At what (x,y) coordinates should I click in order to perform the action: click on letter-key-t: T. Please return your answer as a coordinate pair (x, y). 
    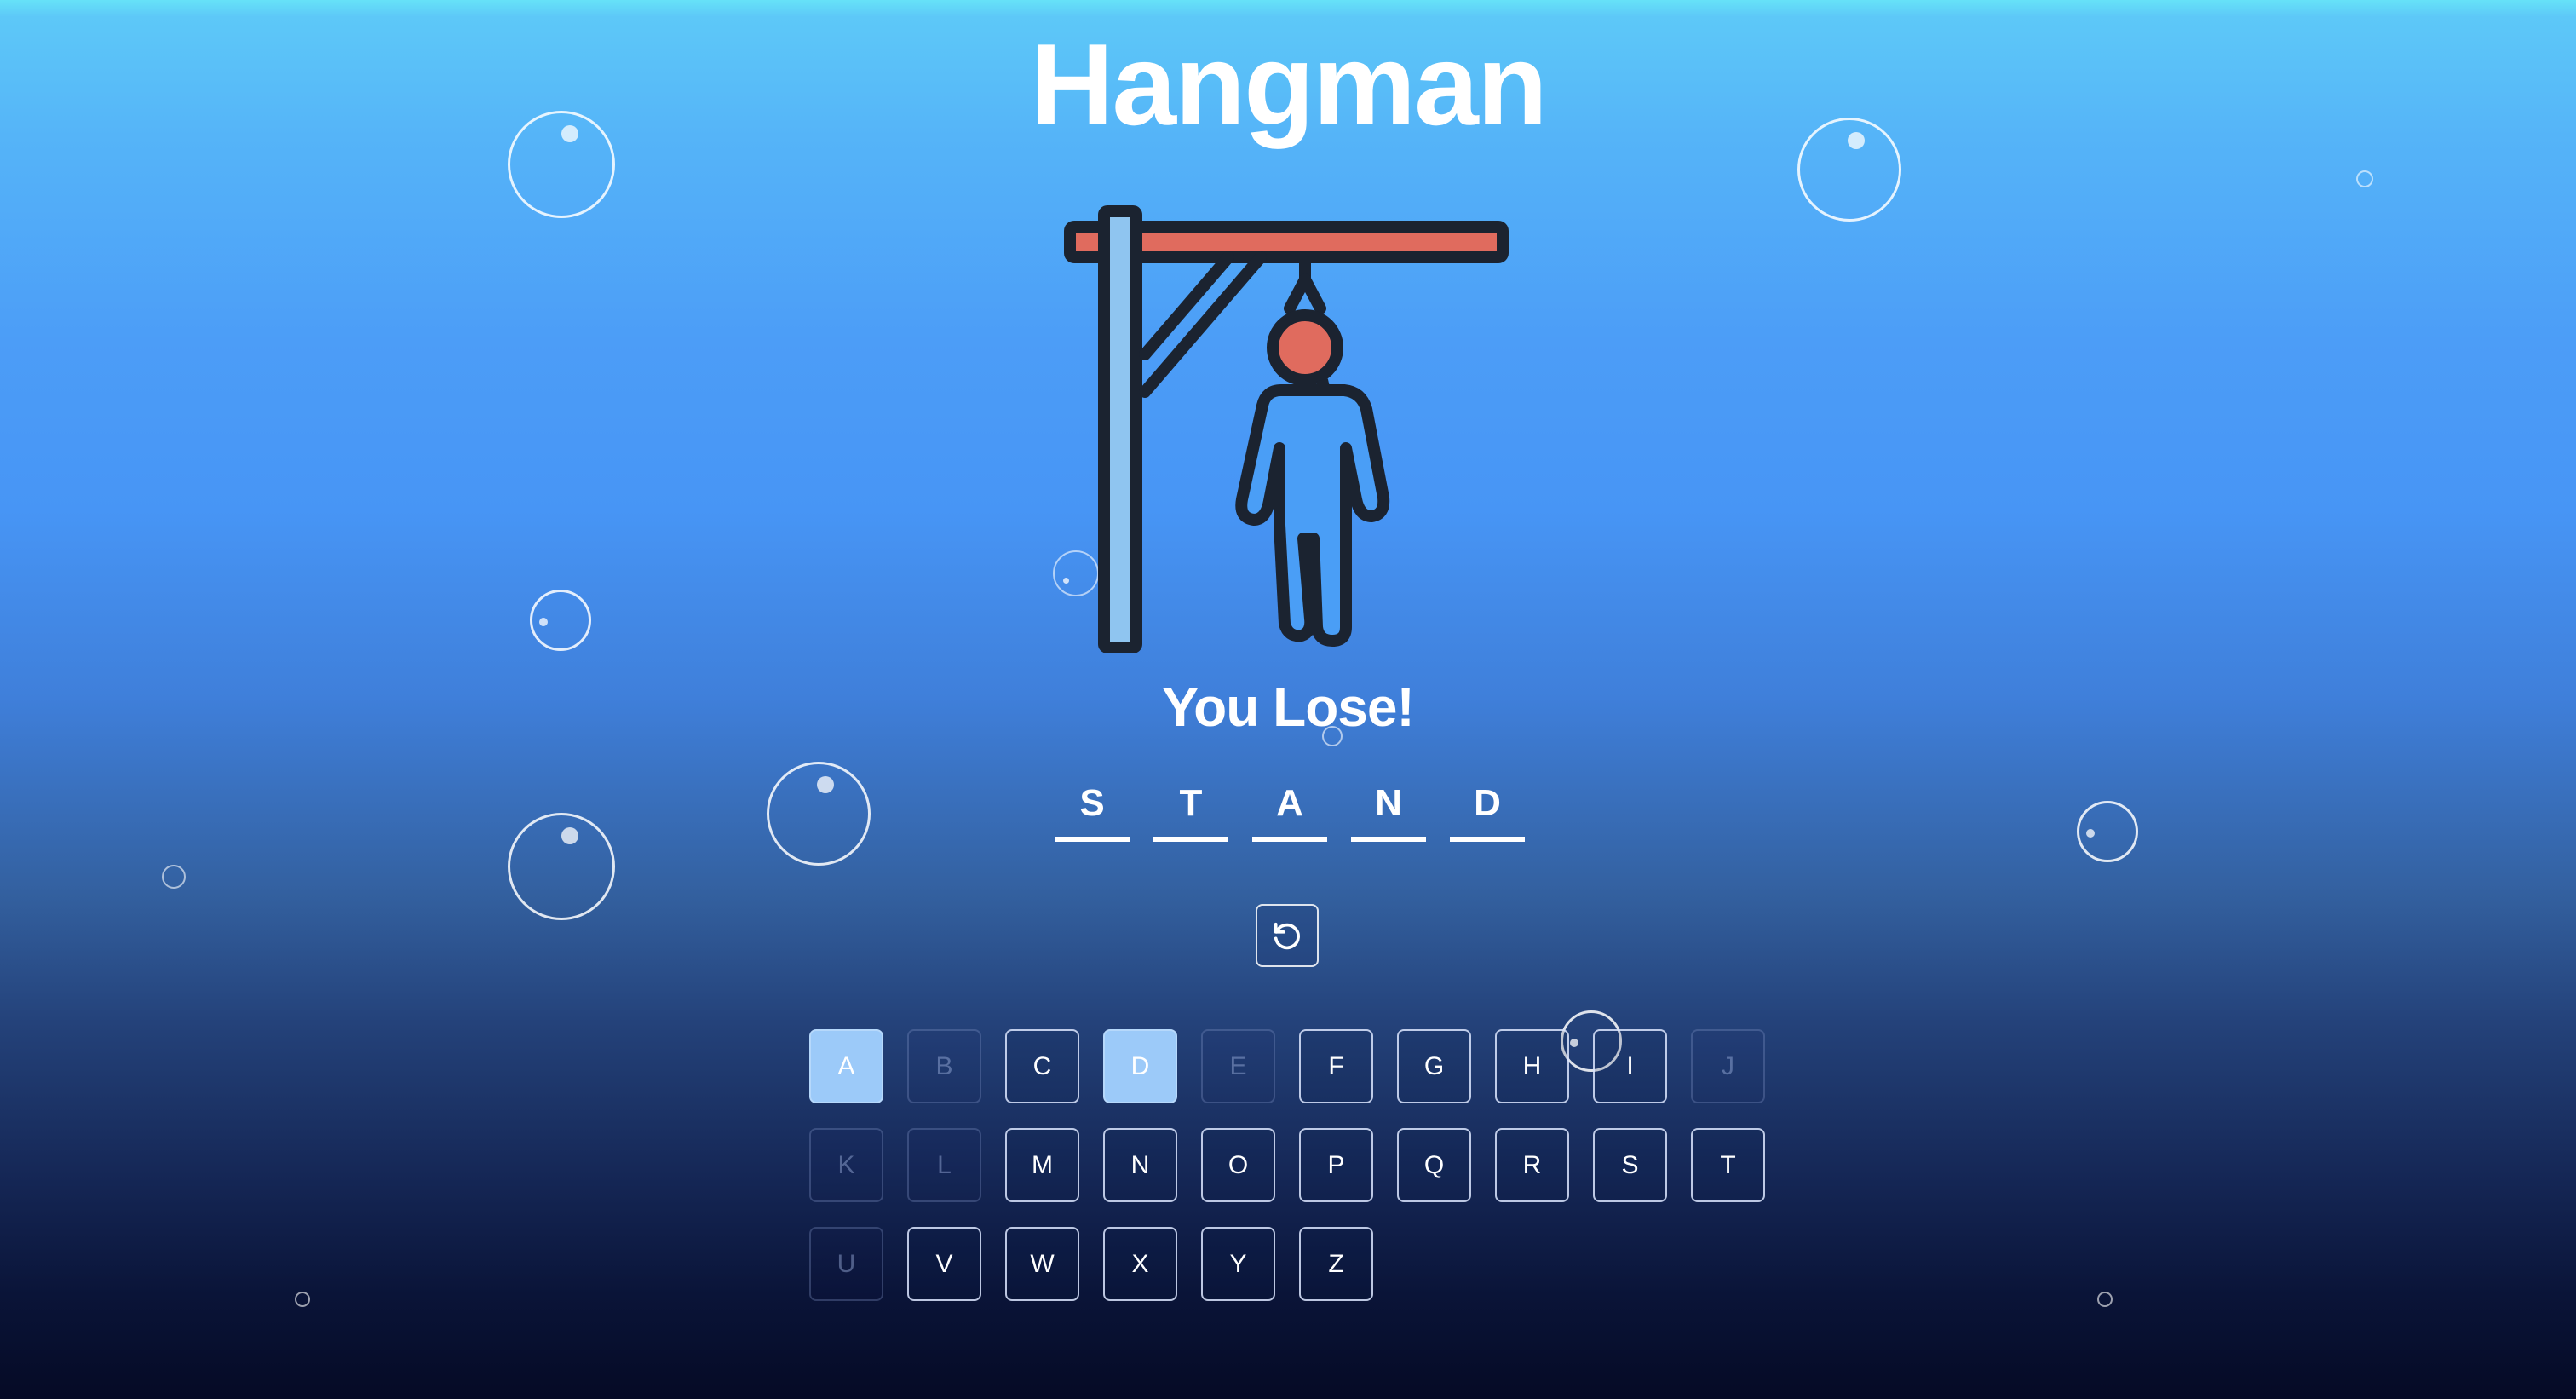
    Looking at the image, I should click on (1728, 1165).